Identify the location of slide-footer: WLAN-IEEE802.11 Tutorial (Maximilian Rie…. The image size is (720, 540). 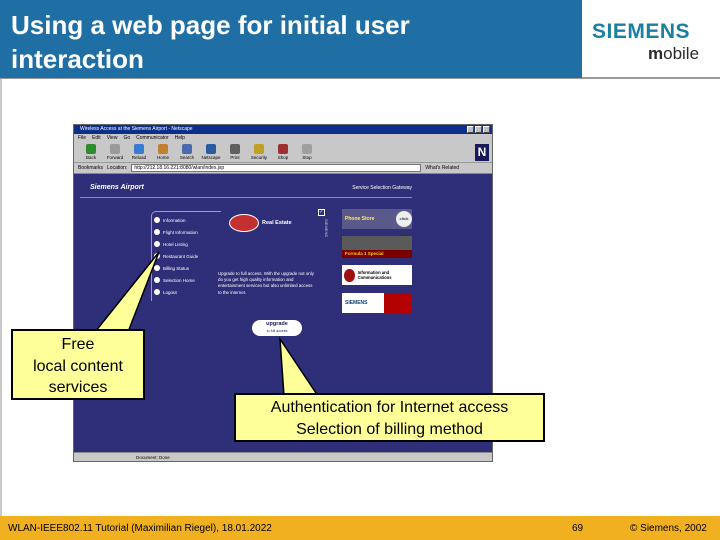
(360, 528).